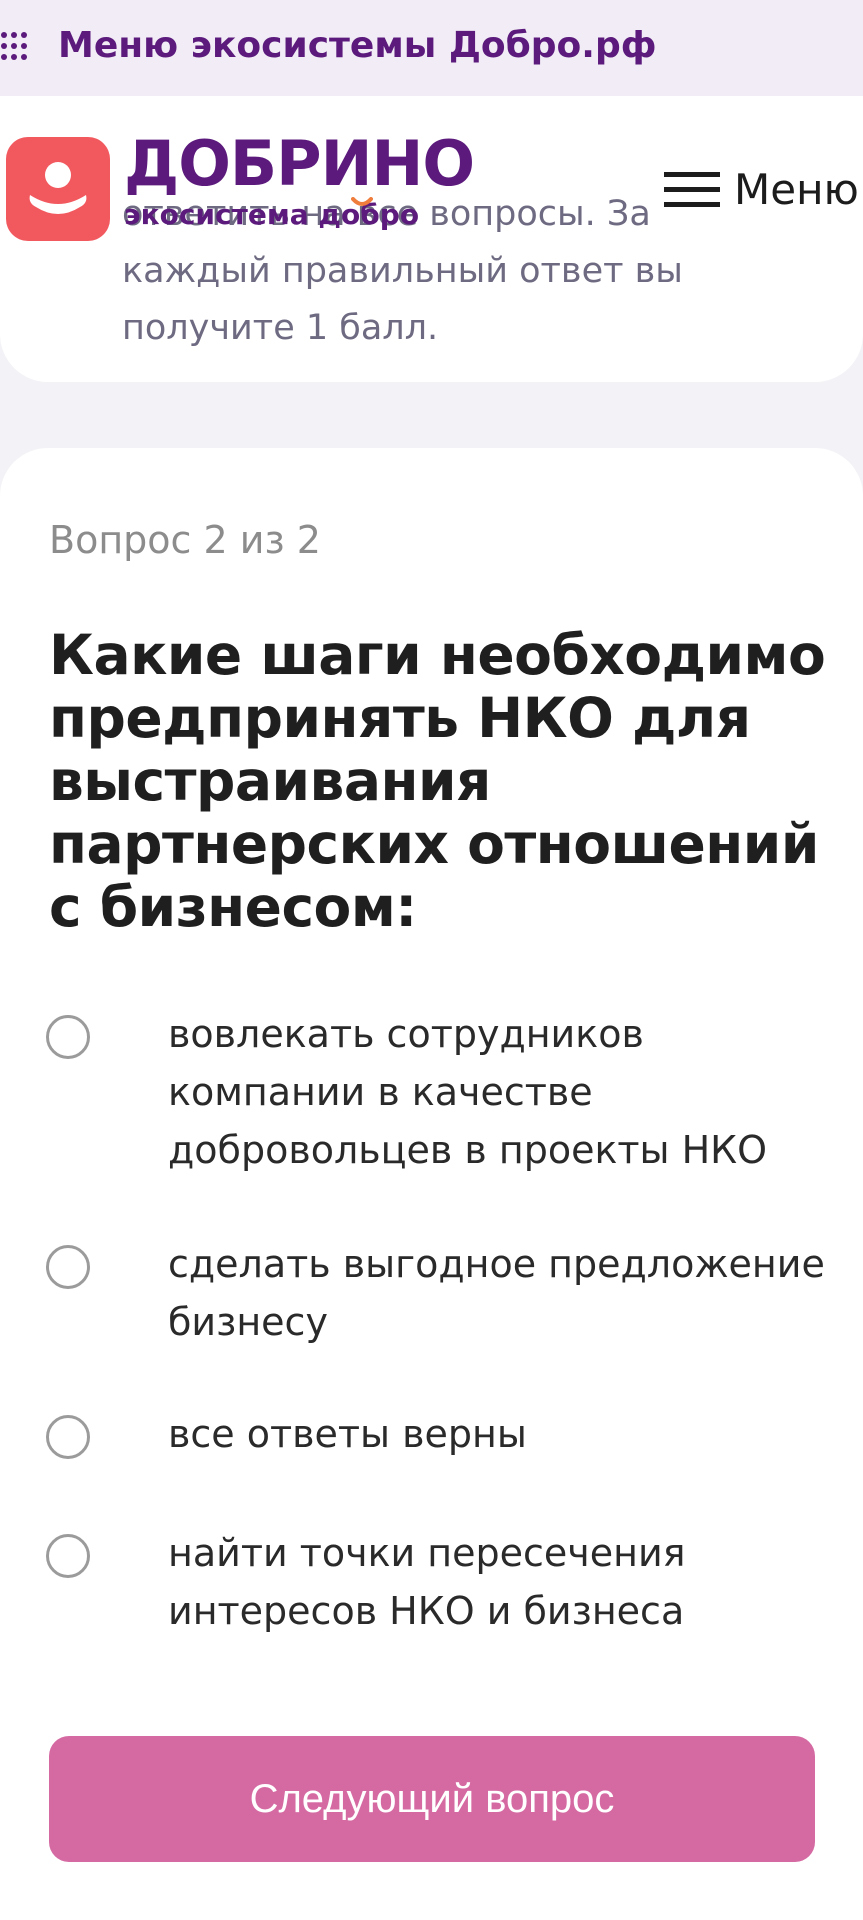  I want to click on menu-button: Меню, so click(763, 190).